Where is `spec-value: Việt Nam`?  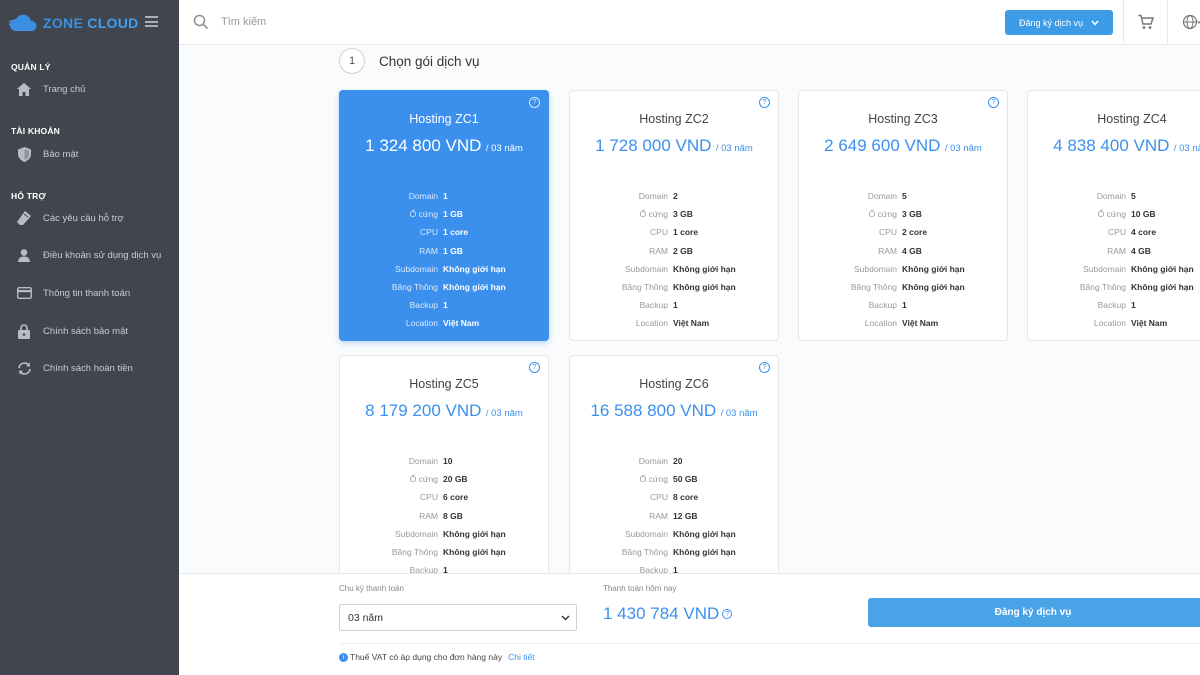
spec-value: Việt Nam is located at coordinates (1149, 323).